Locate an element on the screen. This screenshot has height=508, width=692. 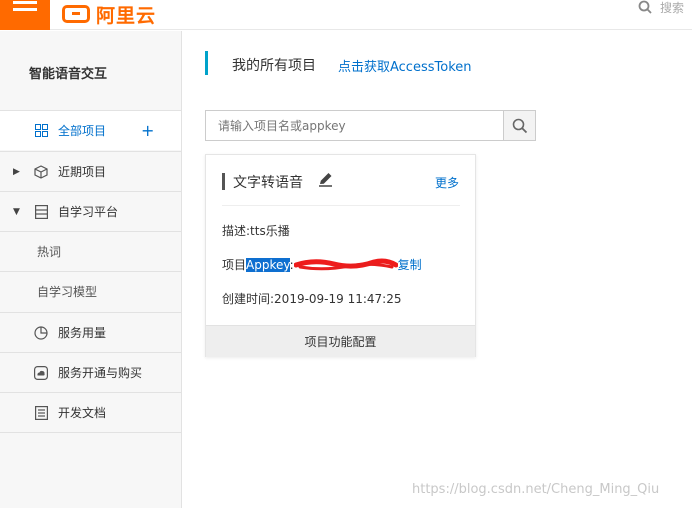
copy-appkey-link: 复制 is located at coordinates (410, 265).